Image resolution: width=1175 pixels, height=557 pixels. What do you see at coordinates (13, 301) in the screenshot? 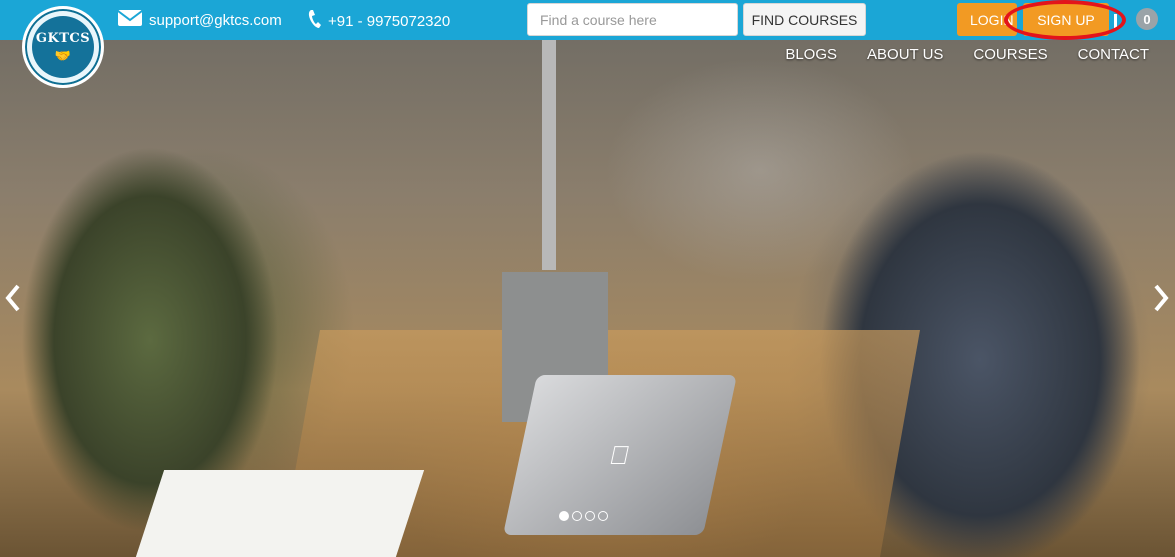
I see `chevron-left-icon` at bounding box center [13, 301].